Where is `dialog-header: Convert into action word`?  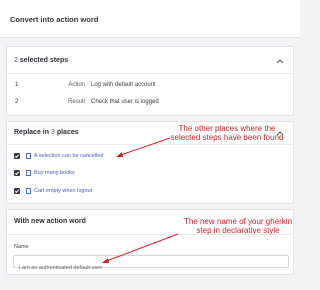
dialog-header: Convert into action word is located at coordinates (150, 19).